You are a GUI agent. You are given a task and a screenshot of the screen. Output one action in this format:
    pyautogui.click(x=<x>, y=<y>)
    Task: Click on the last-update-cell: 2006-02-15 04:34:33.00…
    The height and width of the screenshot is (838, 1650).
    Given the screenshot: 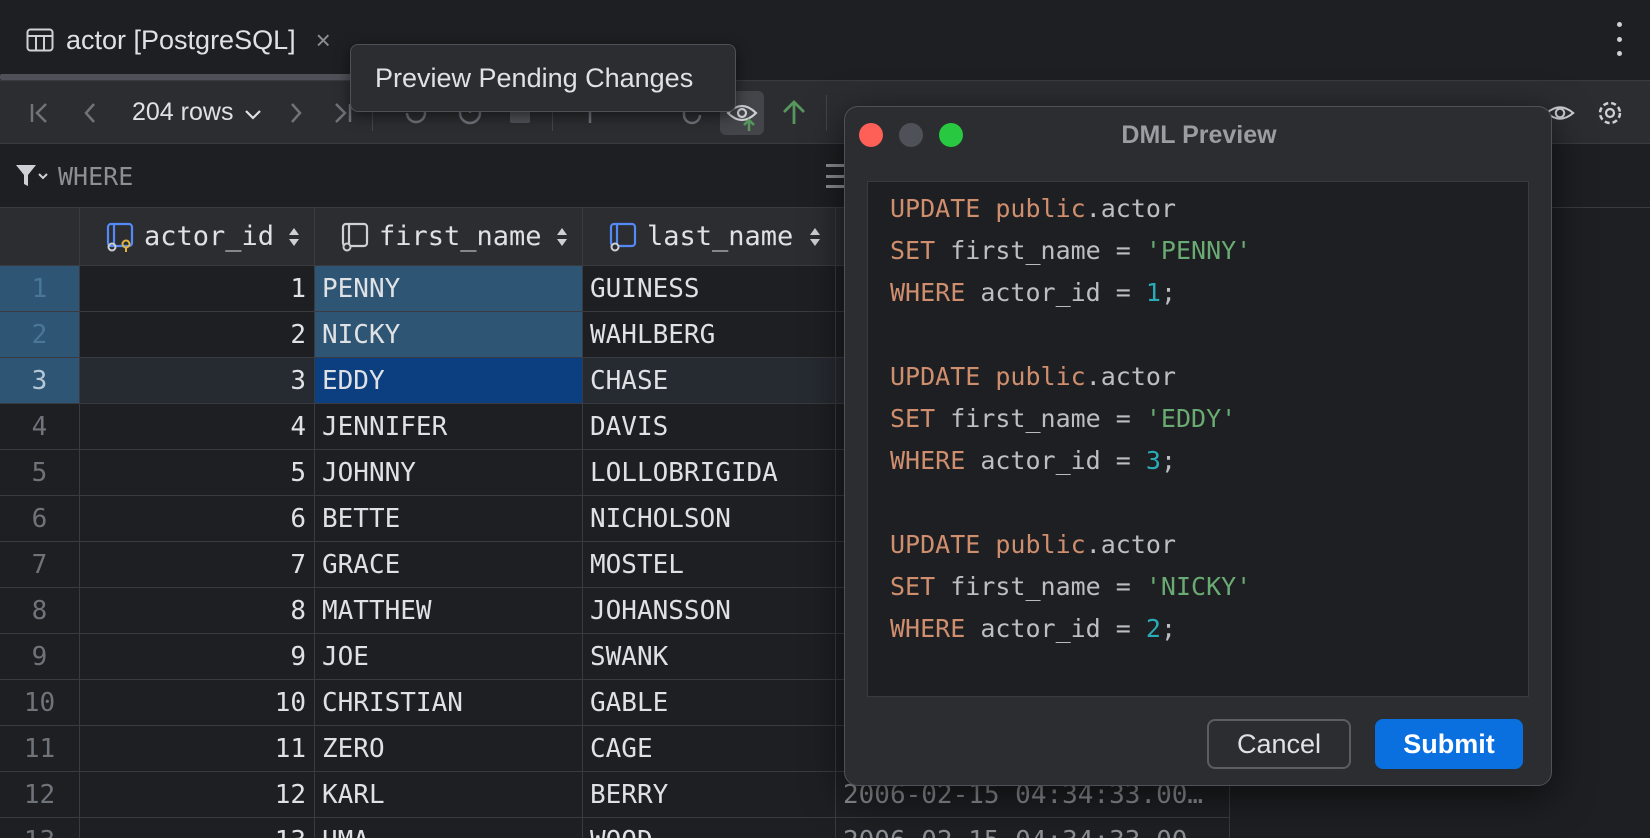 What is the action you would take?
    pyautogui.click(x=1033, y=828)
    